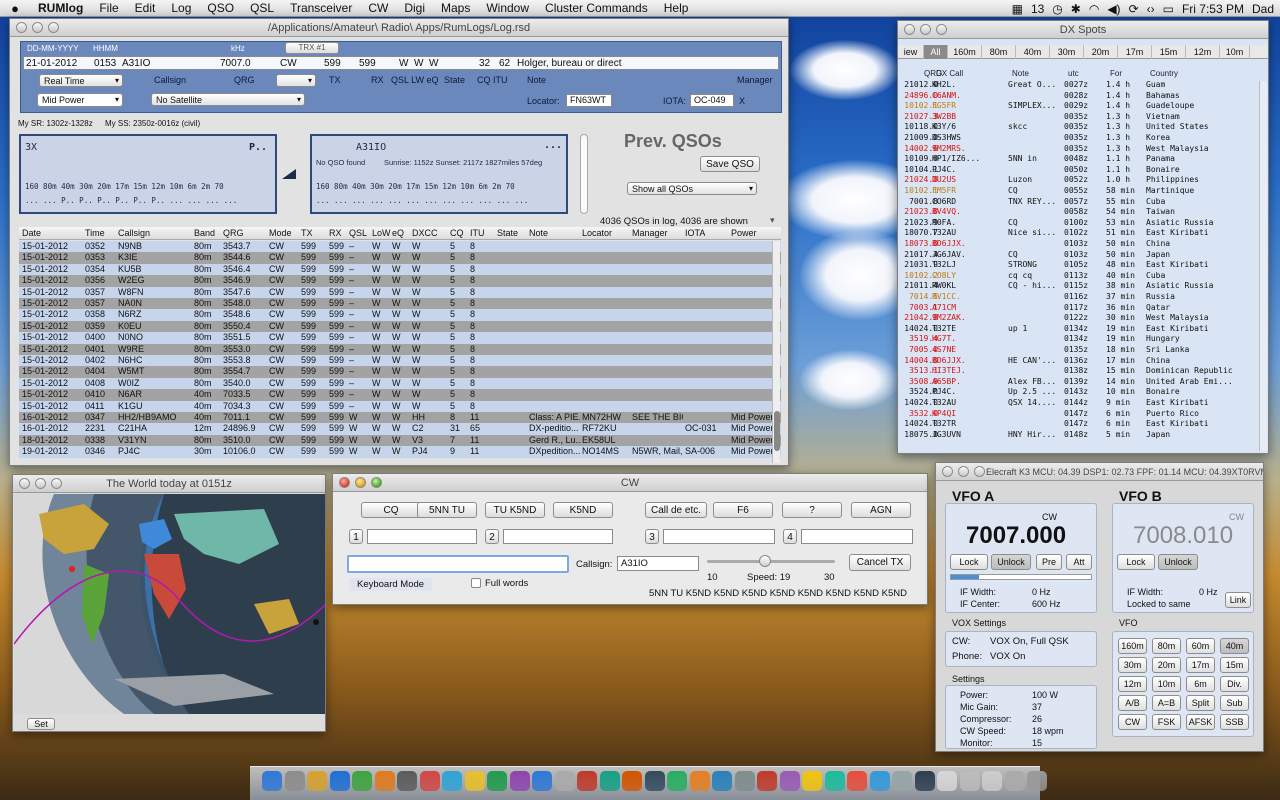 This screenshot has width=1280, height=800. What do you see at coordinates (1183, 536) in the screenshot?
I see `vfo-b-frequency: 7008.010` at bounding box center [1183, 536].